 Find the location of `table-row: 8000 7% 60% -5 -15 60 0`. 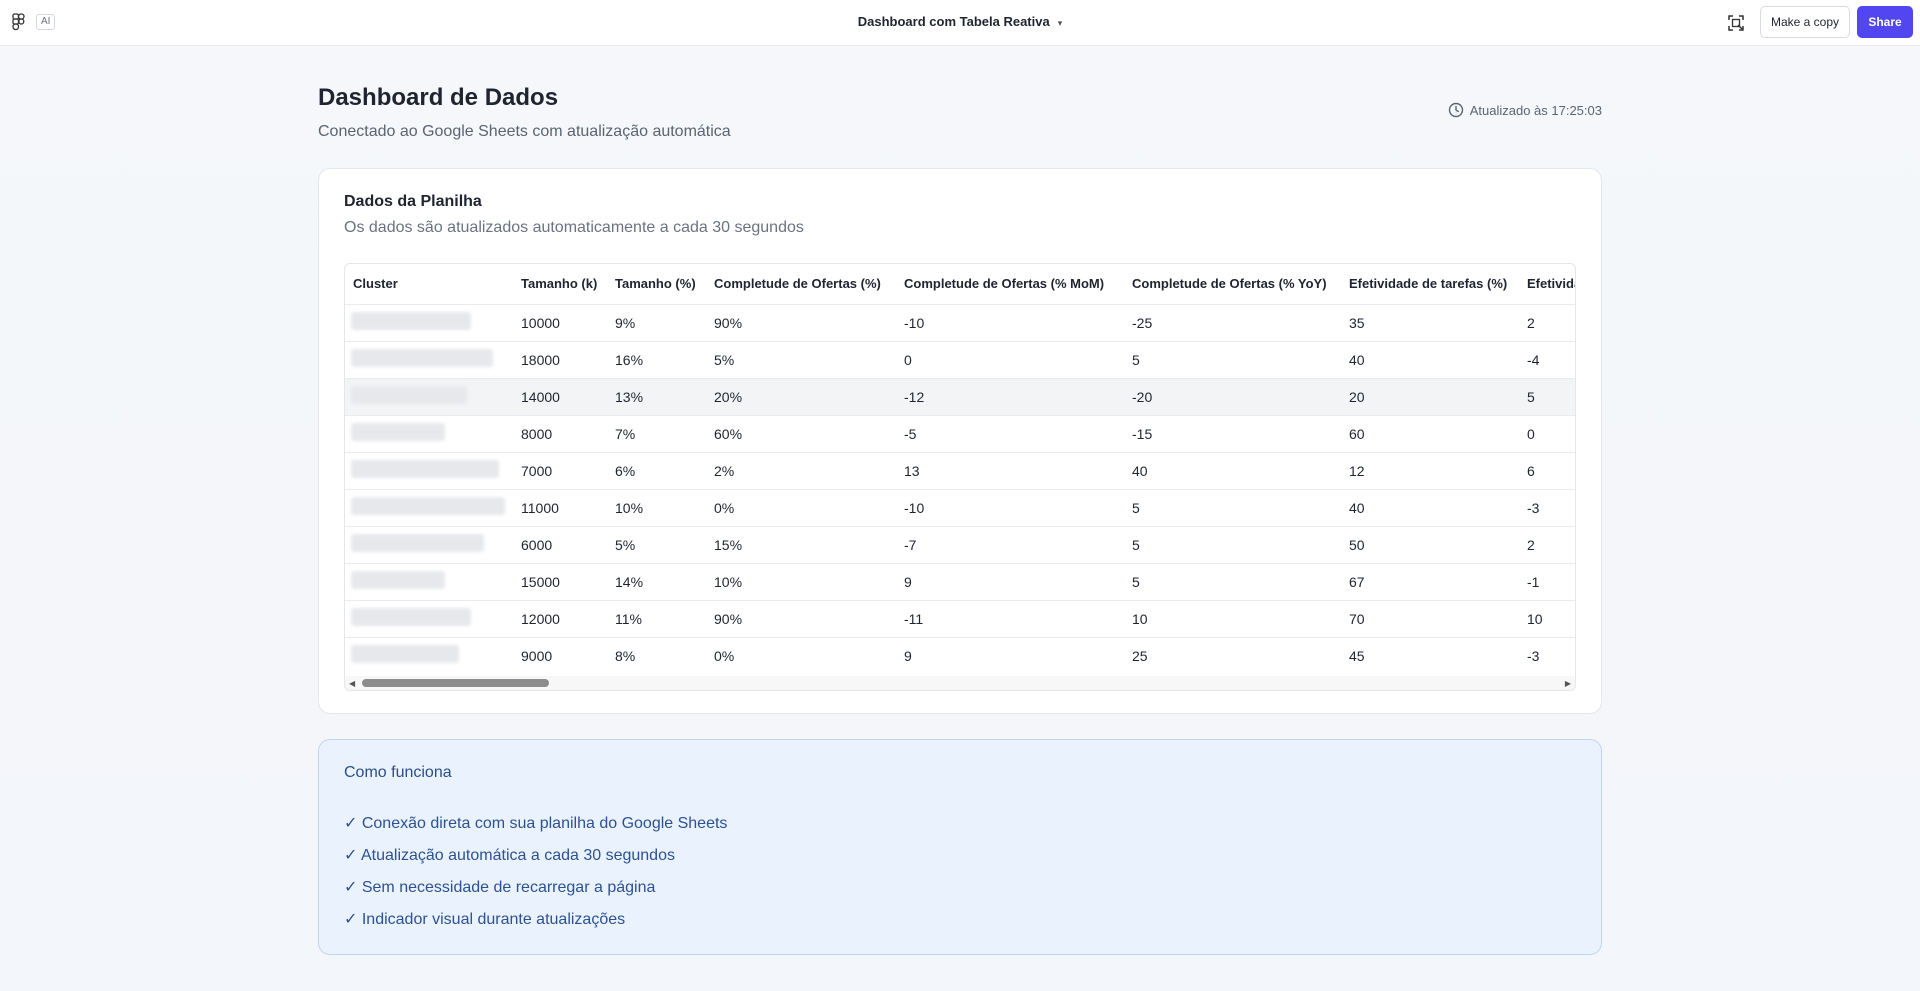

table-row: 8000 7% 60% -5 -15 60 0 is located at coordinates (960, 433).